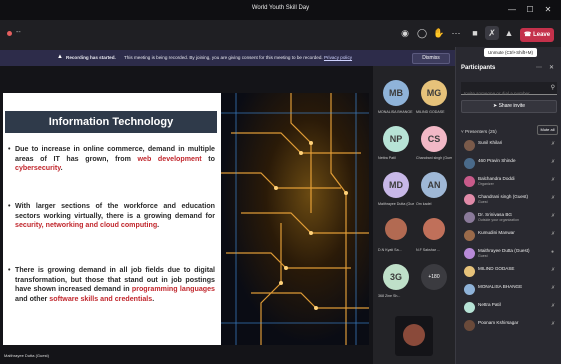 The width and height of the screenshot is (561, 364). I want to click on bullet-highlight: web development, so click(169, 158).